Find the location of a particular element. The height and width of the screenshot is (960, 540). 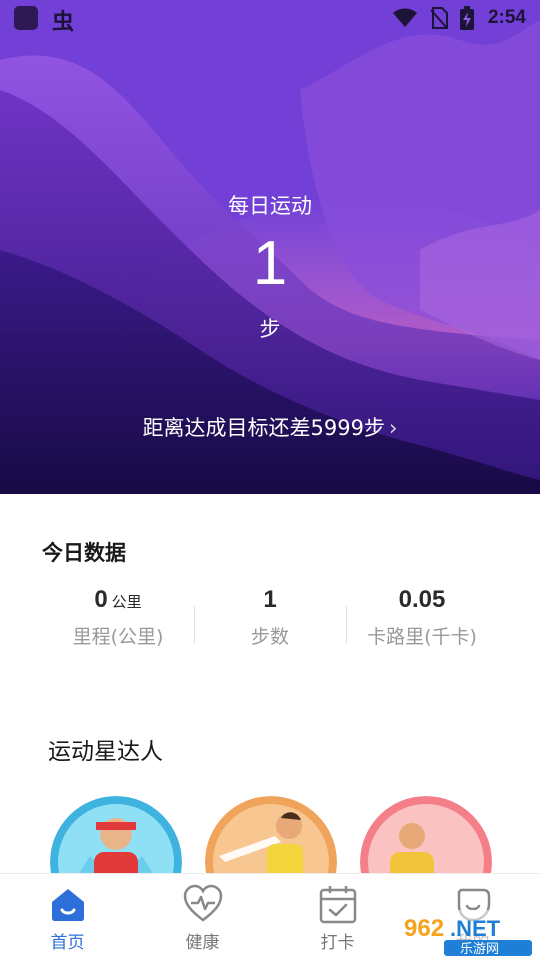

battery-charging-icon is located at coordinates (467, 18).